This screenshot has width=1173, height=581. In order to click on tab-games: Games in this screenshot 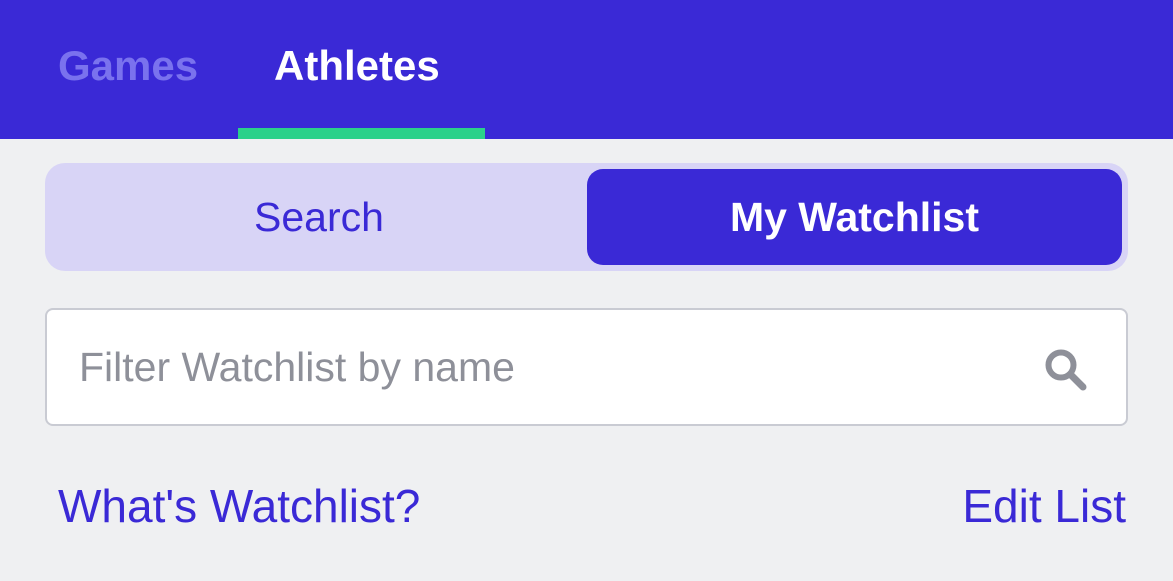, I will do `click(128, 66)`.